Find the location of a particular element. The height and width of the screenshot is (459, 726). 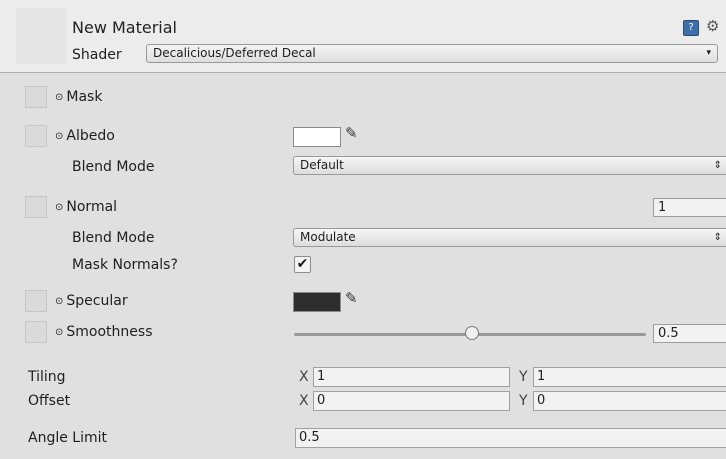

shader-dropdown-value: Decalicious/Deferred Decal is located at coordinates (234, 53).